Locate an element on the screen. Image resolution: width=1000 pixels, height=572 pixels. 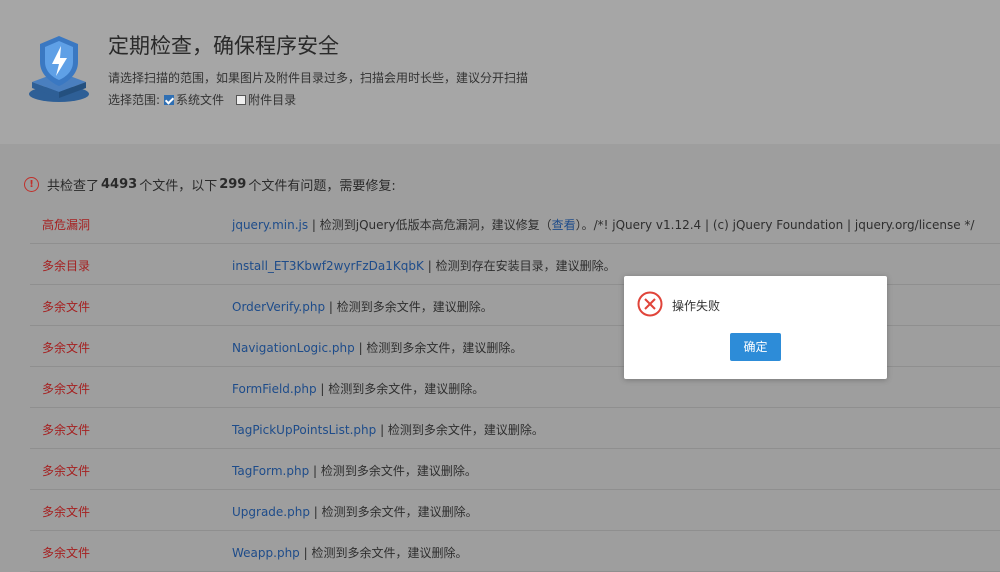
dialog-message: 操作失败 is located at coordinates (696, 306).